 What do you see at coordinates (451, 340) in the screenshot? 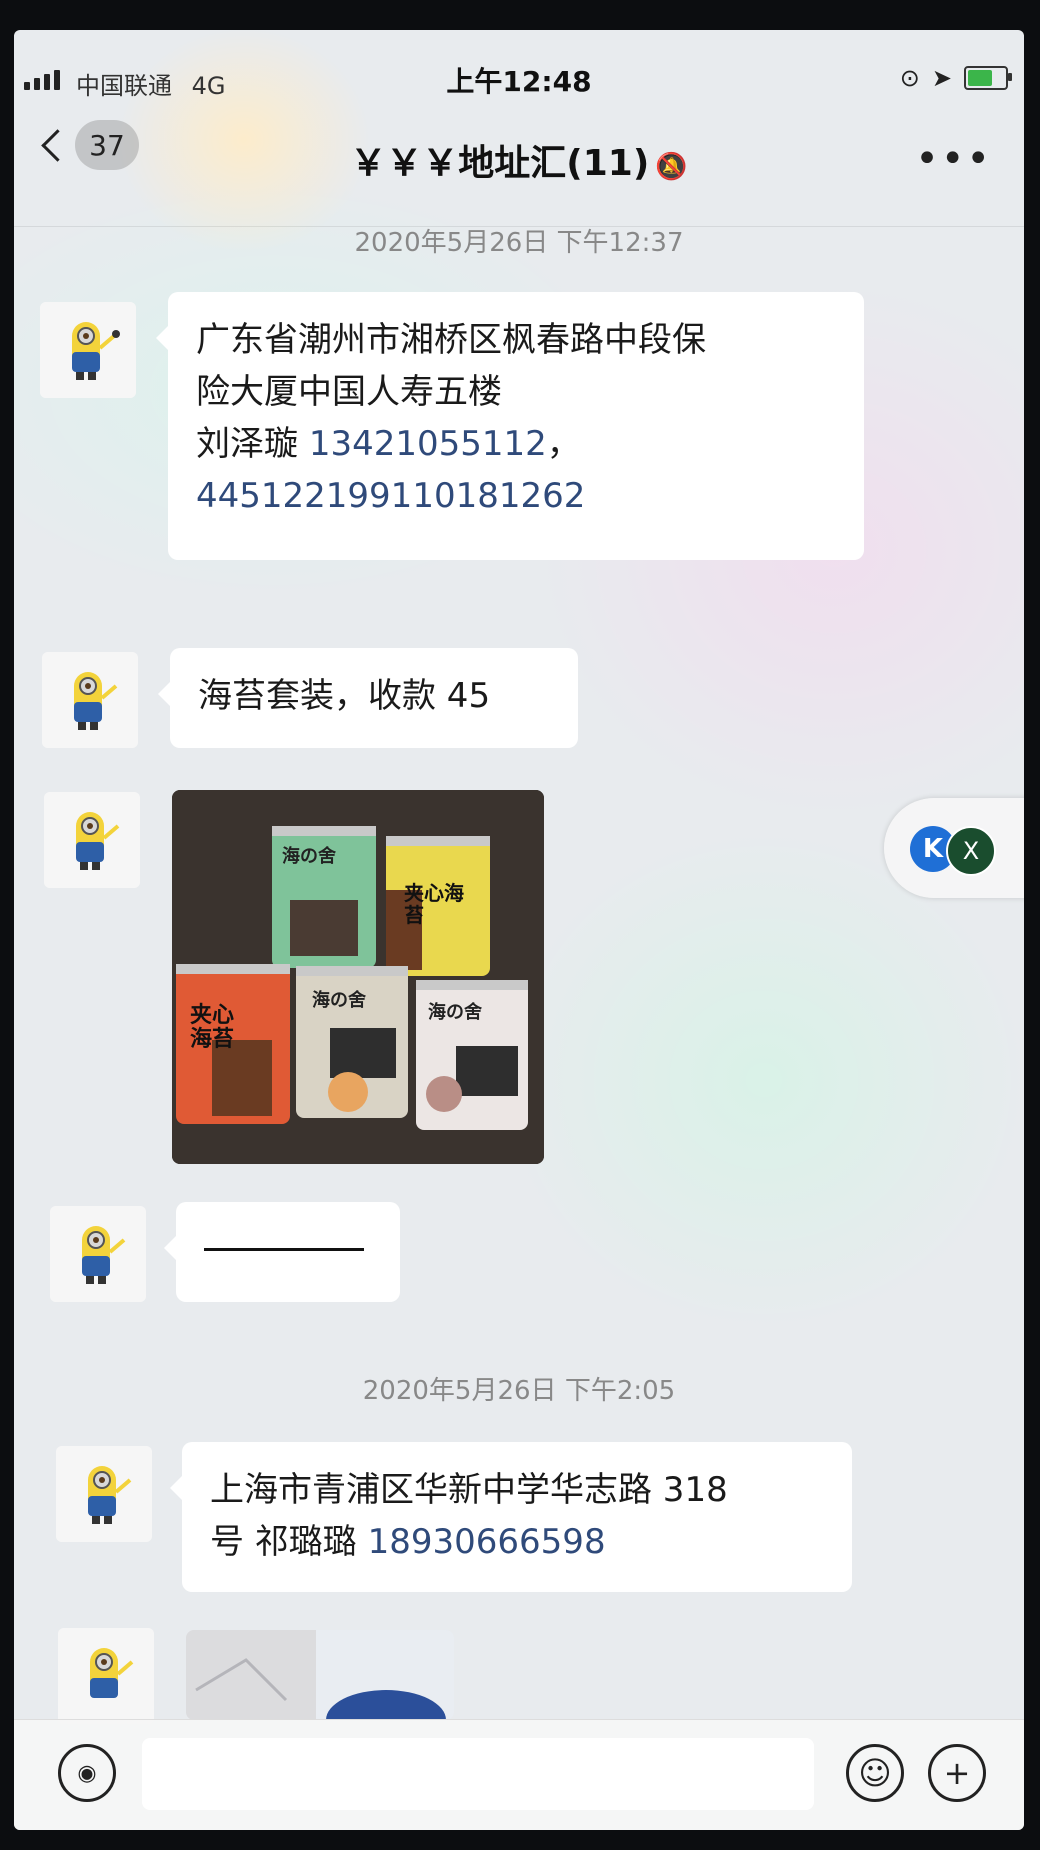
I see `address-line: 广东省潮州市湘桥区枫春路中段保` at bounding box center [451, 340].